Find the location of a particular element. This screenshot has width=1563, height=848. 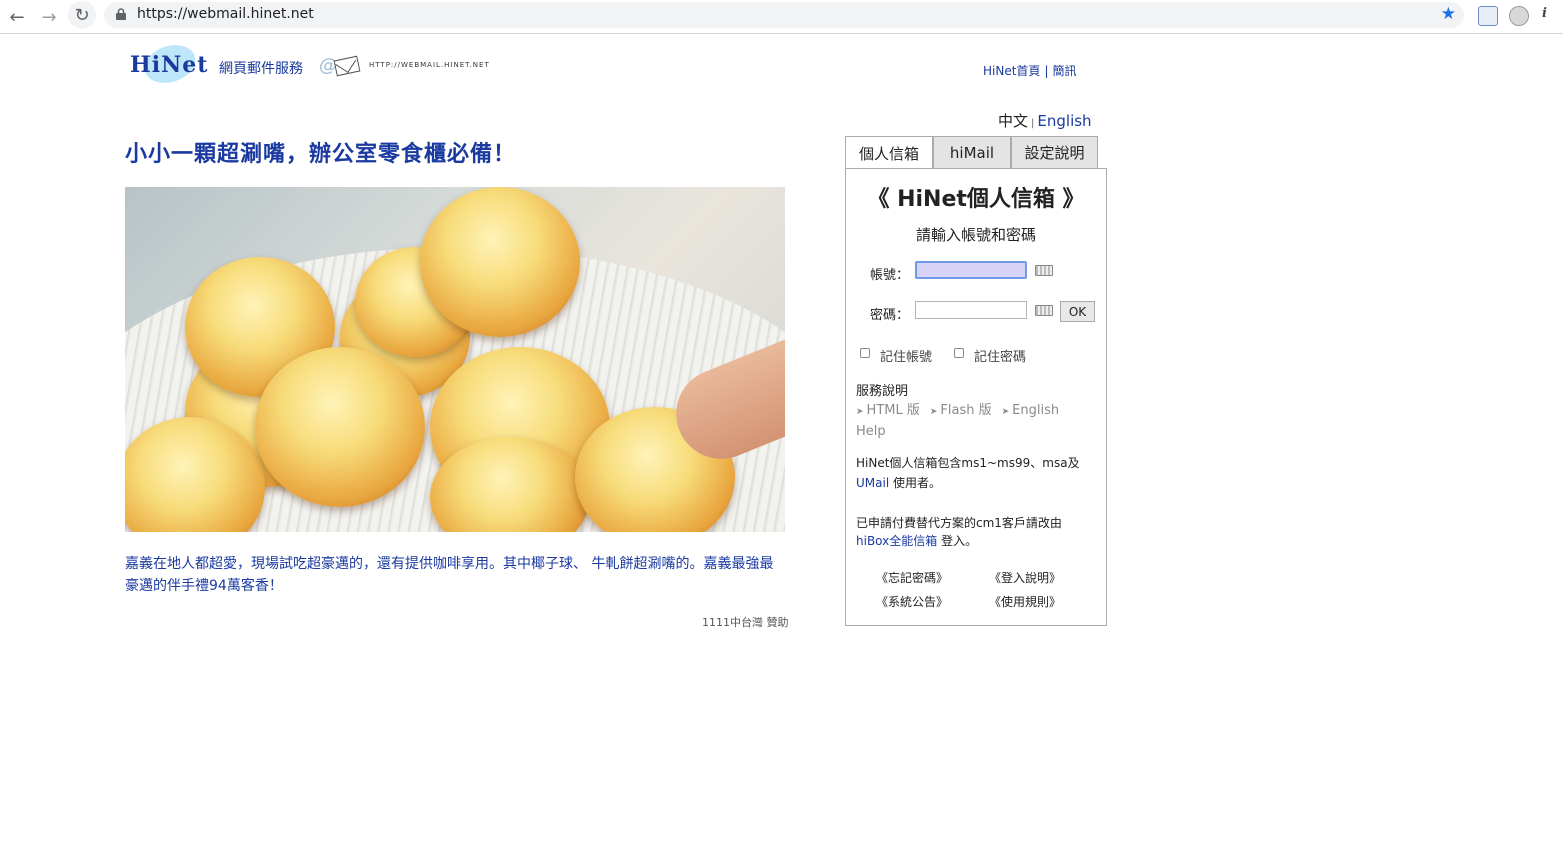

lang-chinese: 中文 is located at coordinates (1013, 121).